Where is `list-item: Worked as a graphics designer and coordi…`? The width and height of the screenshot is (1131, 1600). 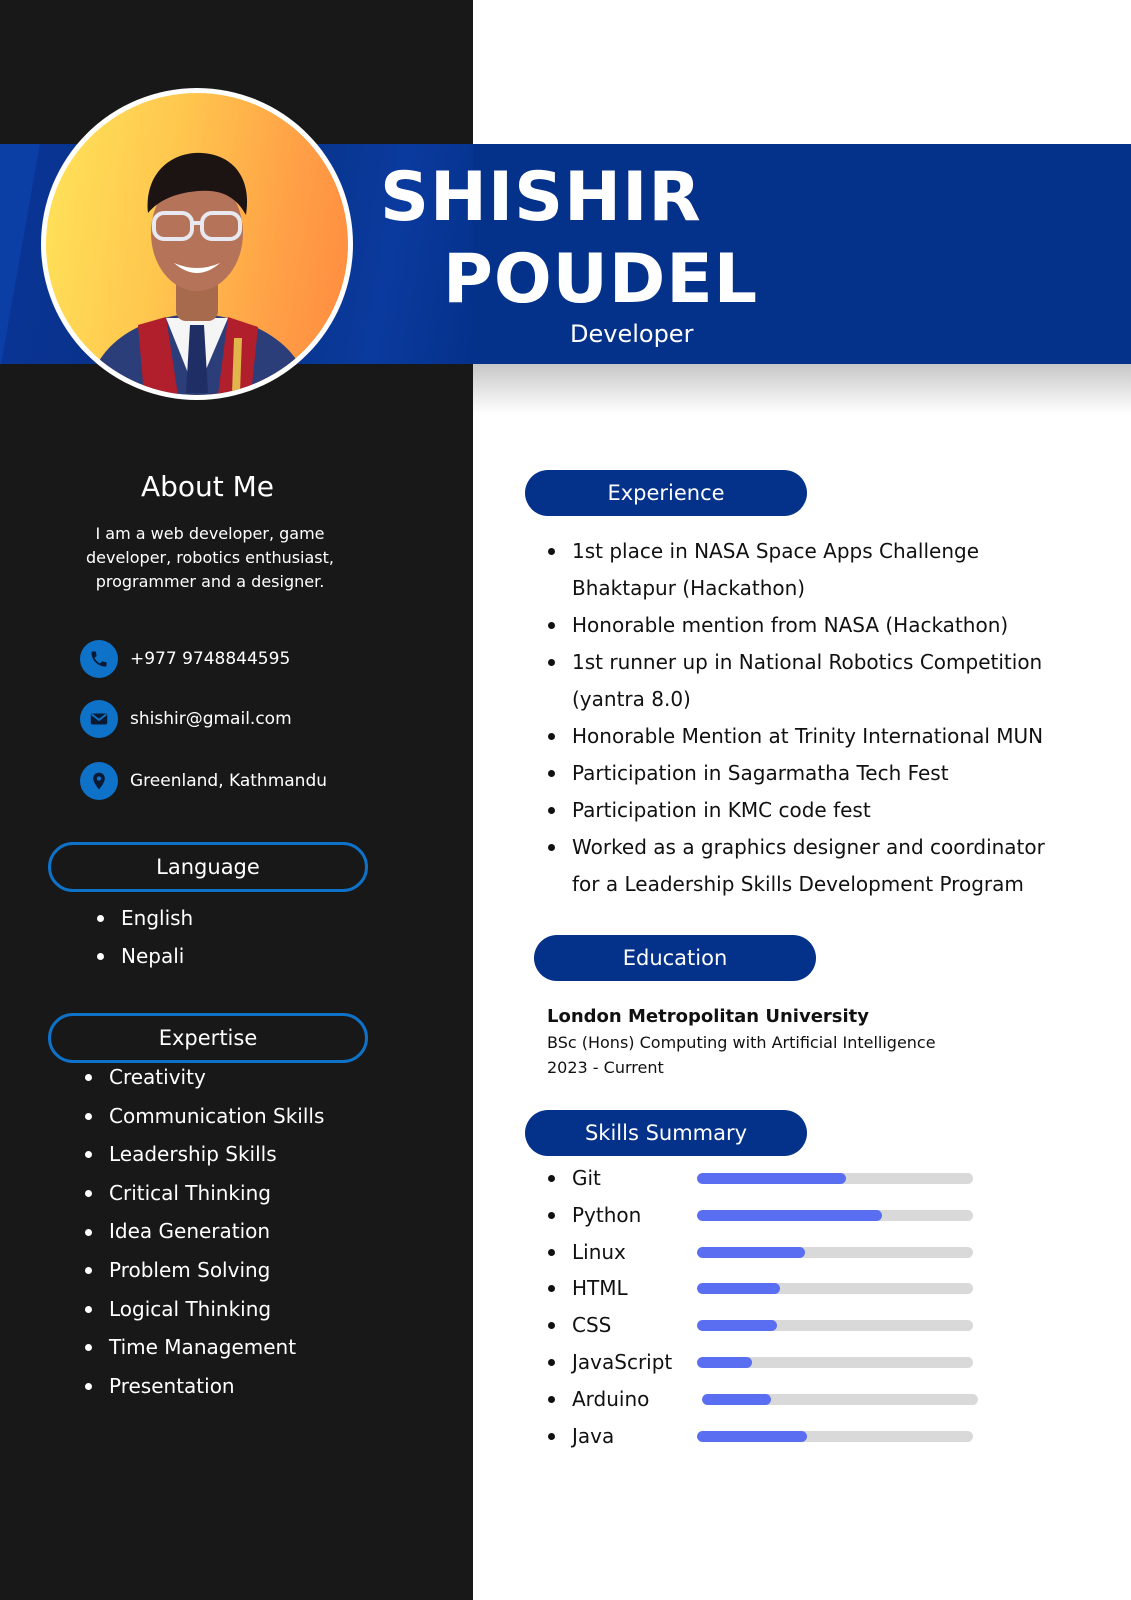
list-item: Worked as a graphics designer and coordi… is located at coordinates (818, 866).